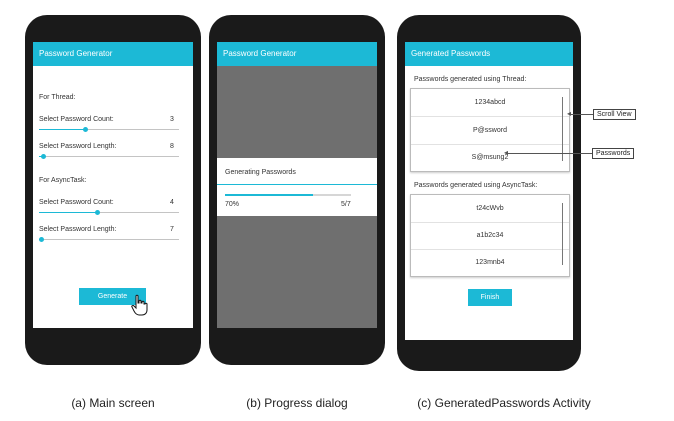 This screenshot has height=421, width=674. What do you see at coordinates (76, 202) in the screenshot?
I see `async-count-label: Select Password Count:` at bounding box center [76, 202].